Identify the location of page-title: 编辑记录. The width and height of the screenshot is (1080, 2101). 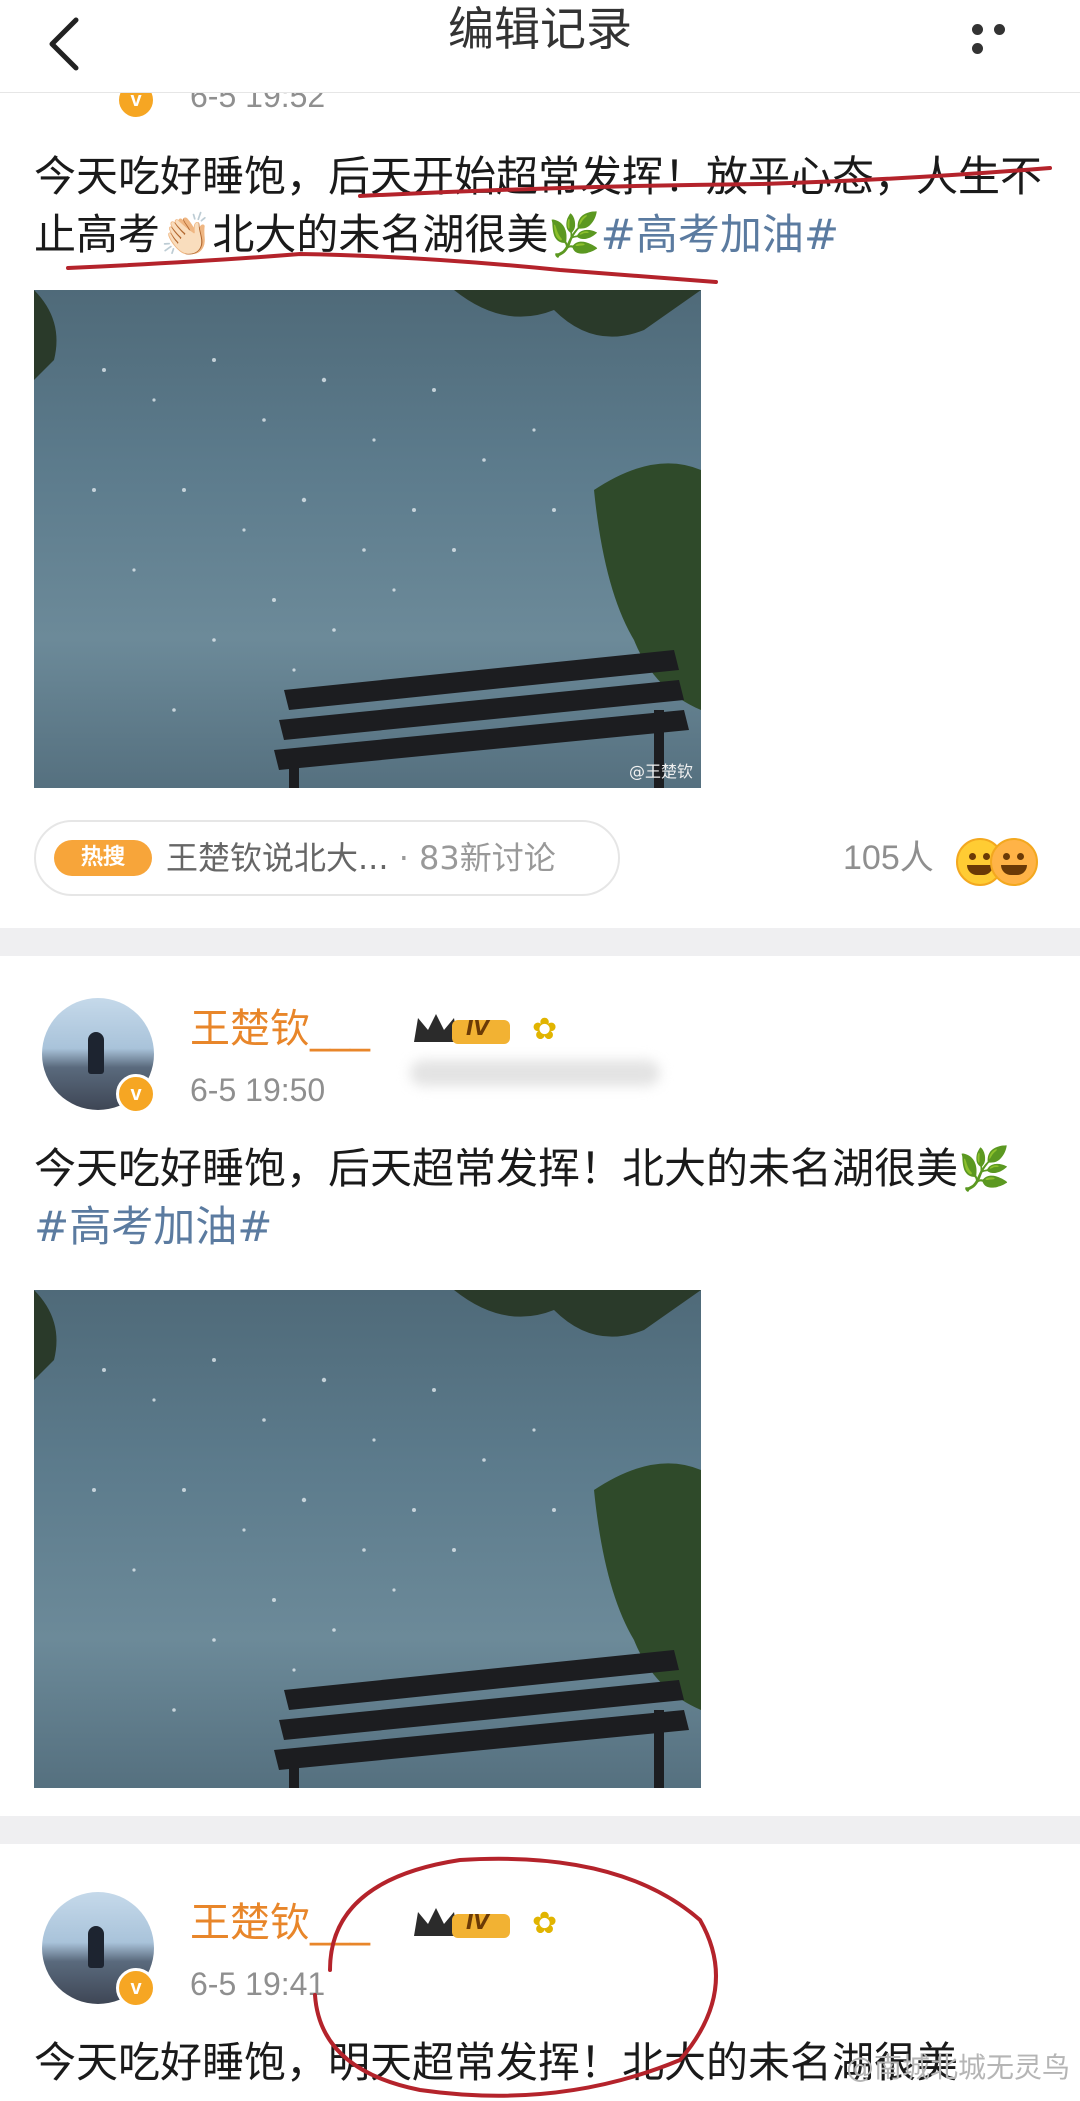
(540, 29).